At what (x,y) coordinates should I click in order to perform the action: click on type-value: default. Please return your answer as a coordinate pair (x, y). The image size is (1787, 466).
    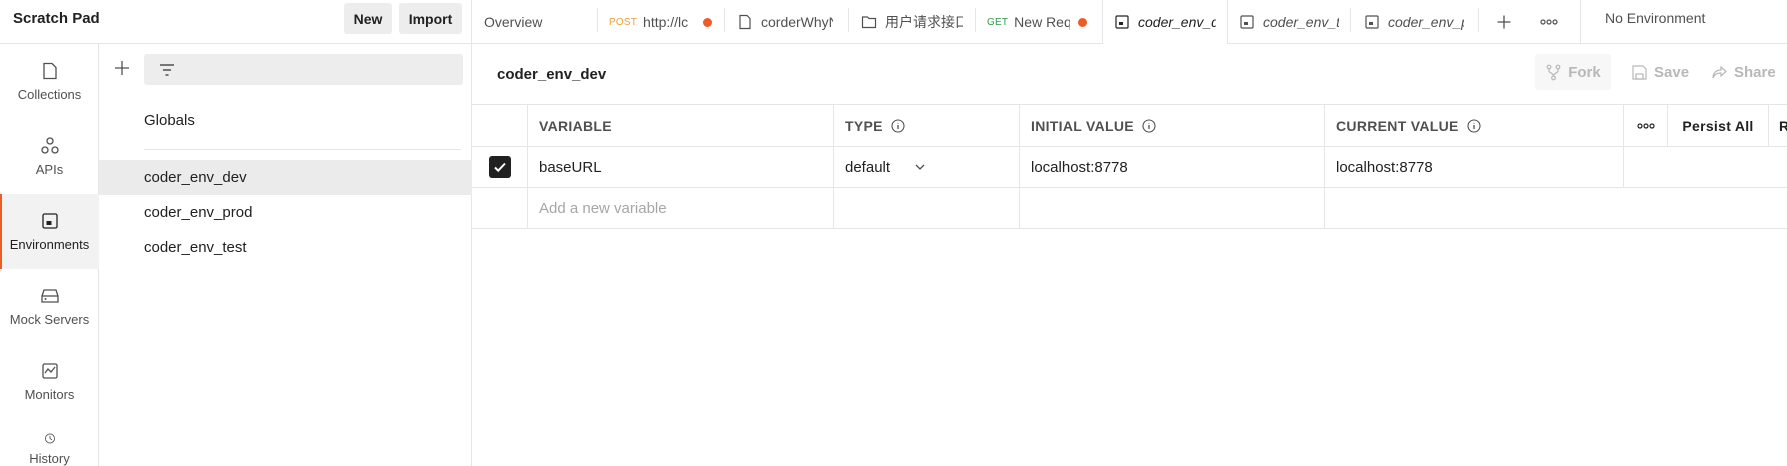
    Looking at the image, I should click on (868, 167).